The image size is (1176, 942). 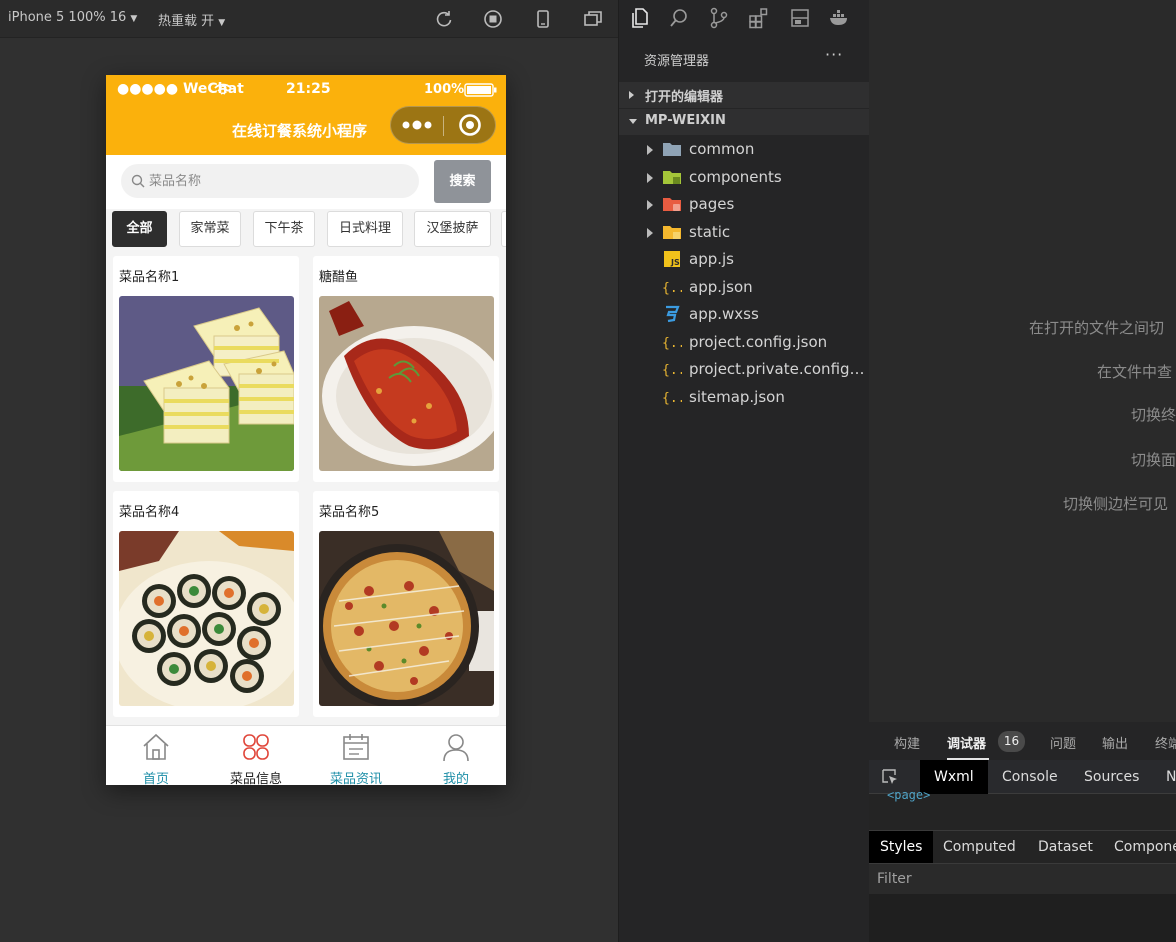 What do you see at coordinates (908, 795) in the screenshot?
I see `wxml-page-node: <page>` at bounding box center [908, 795].